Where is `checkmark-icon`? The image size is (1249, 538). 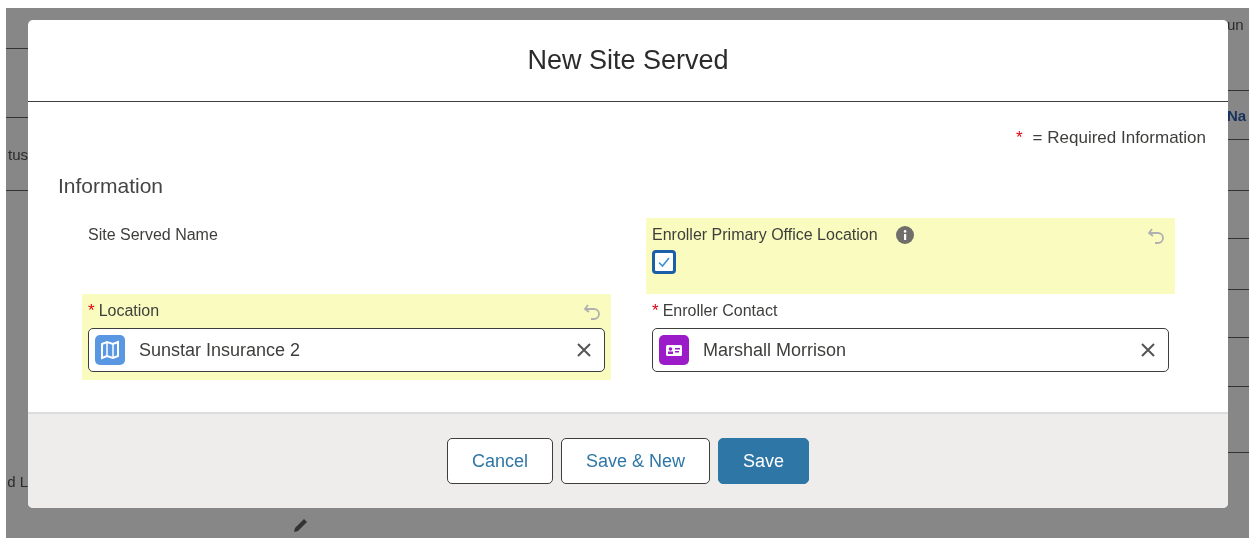
checkmark-icon is located at coordinates (664, 262).